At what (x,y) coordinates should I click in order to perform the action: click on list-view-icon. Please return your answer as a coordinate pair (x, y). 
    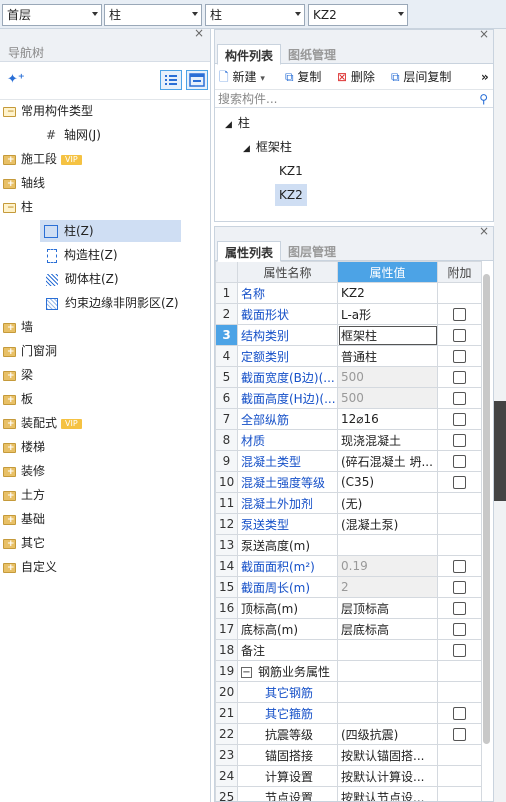
    Looking at the image, I should click on (171, 80).